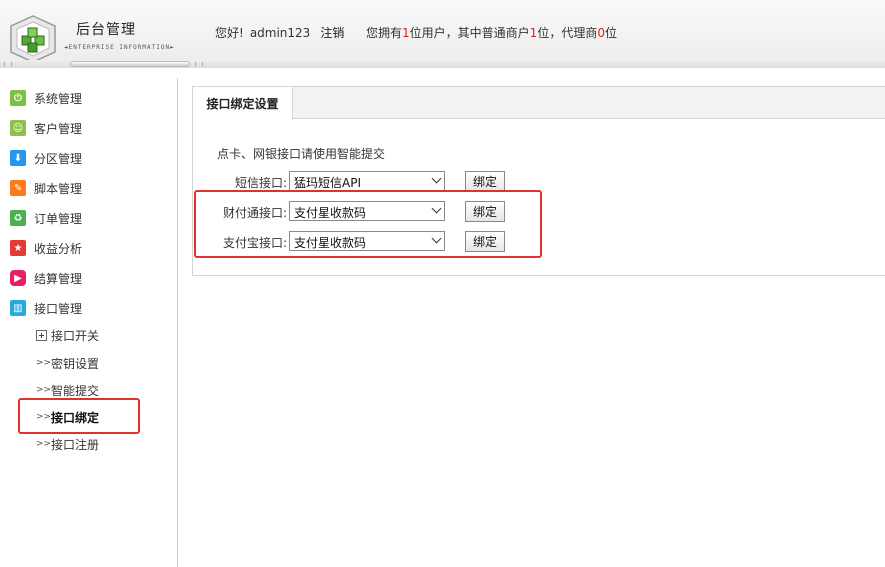 The image size is (885, 567). Describe the element at coordinates (199, 64) in the screenshot. I see `scroll-grip-right` at that location.